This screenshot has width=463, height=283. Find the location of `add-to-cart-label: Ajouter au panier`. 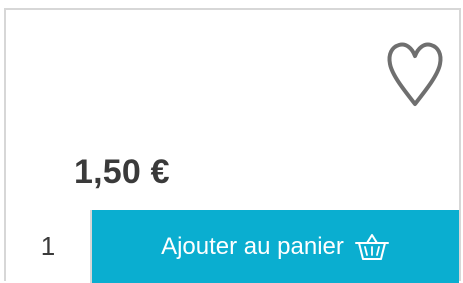

add-to-cart-label: Ajouter au panier is located at coordinates (252, 246).